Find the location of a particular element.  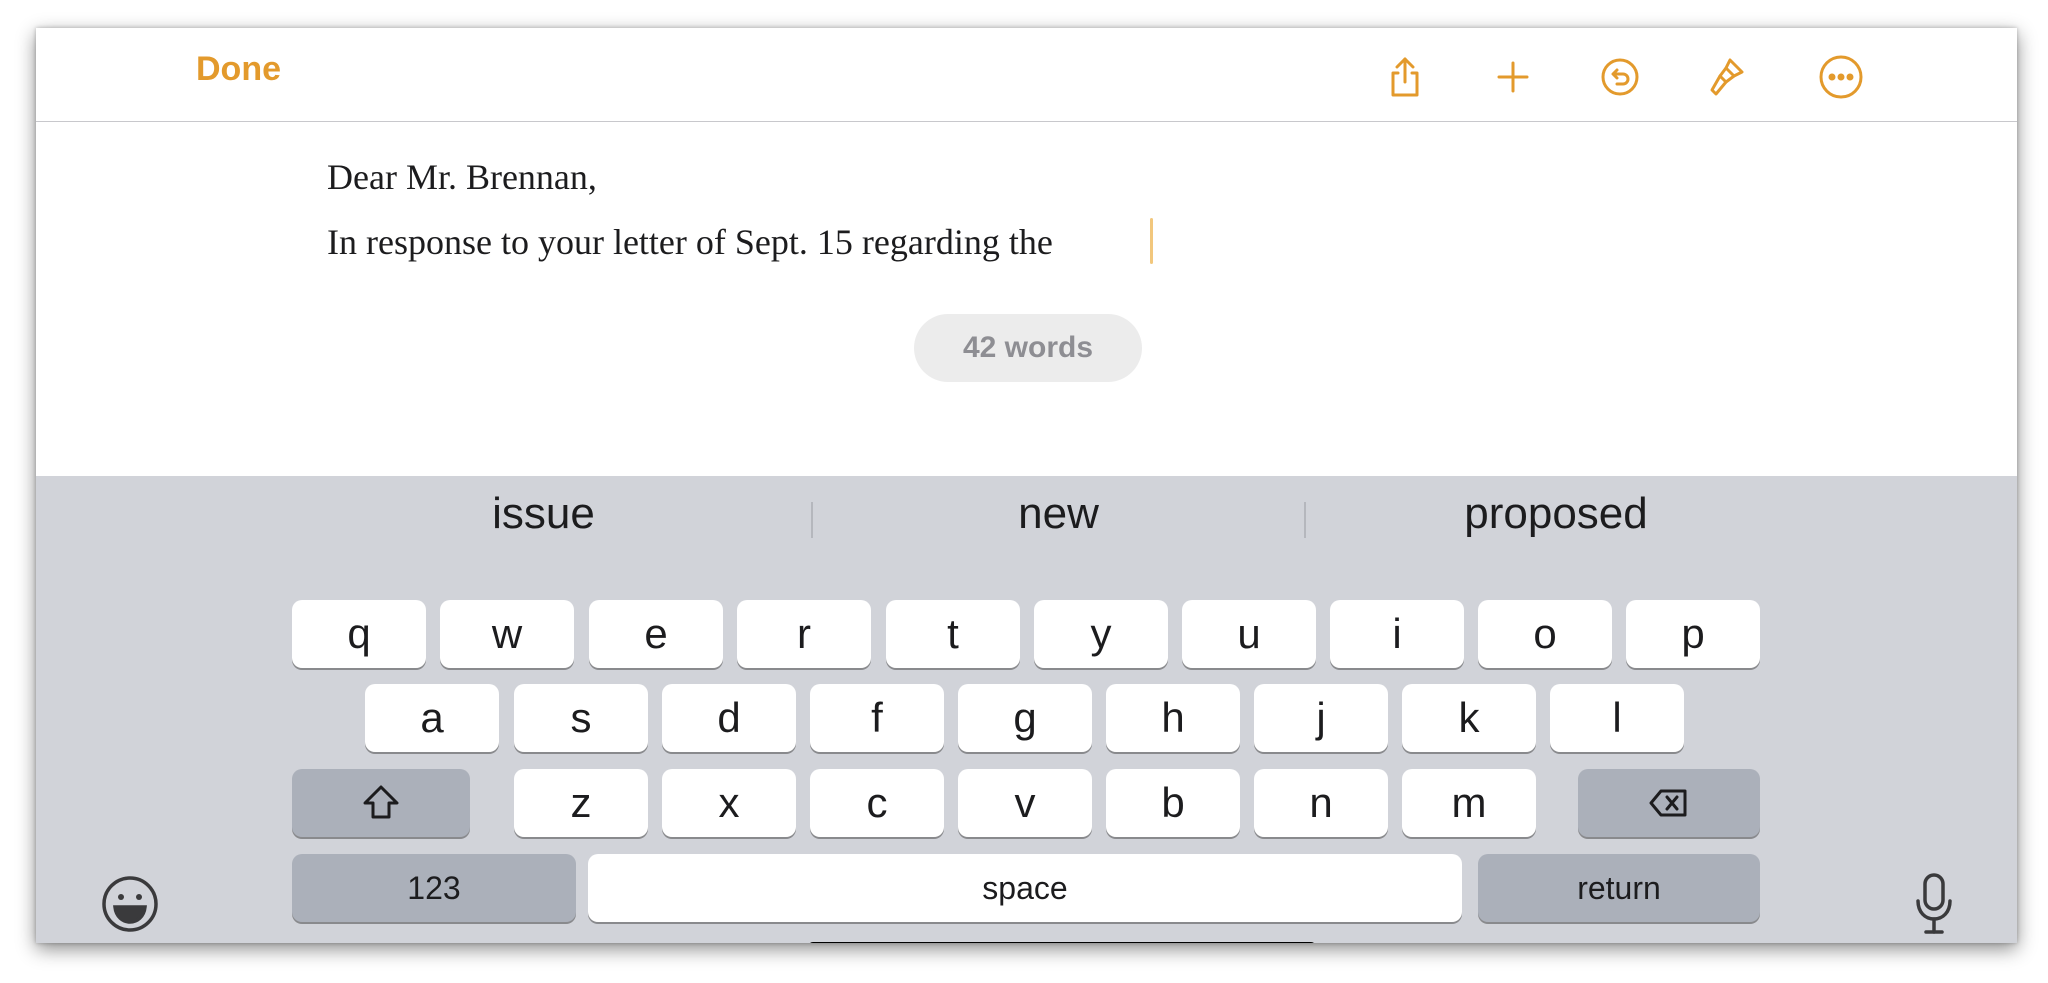

plus-icon is located at coordinates (1513, 77).